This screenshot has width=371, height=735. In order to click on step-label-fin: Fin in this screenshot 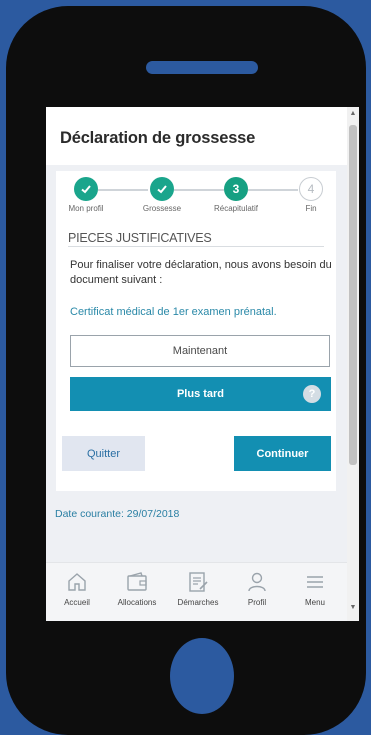, I will do `click(311, 208)`.